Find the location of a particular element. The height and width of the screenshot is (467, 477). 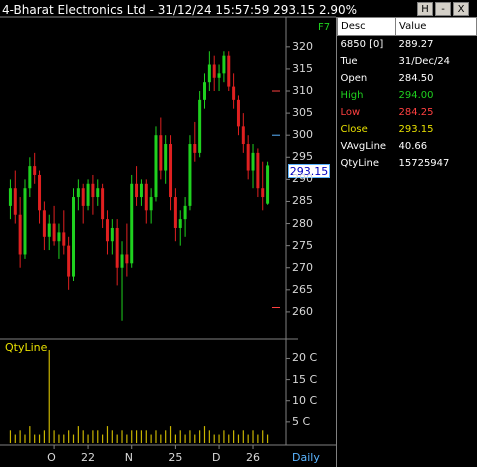

info-row: Open 284.50 is located at coordinates (407, 78).